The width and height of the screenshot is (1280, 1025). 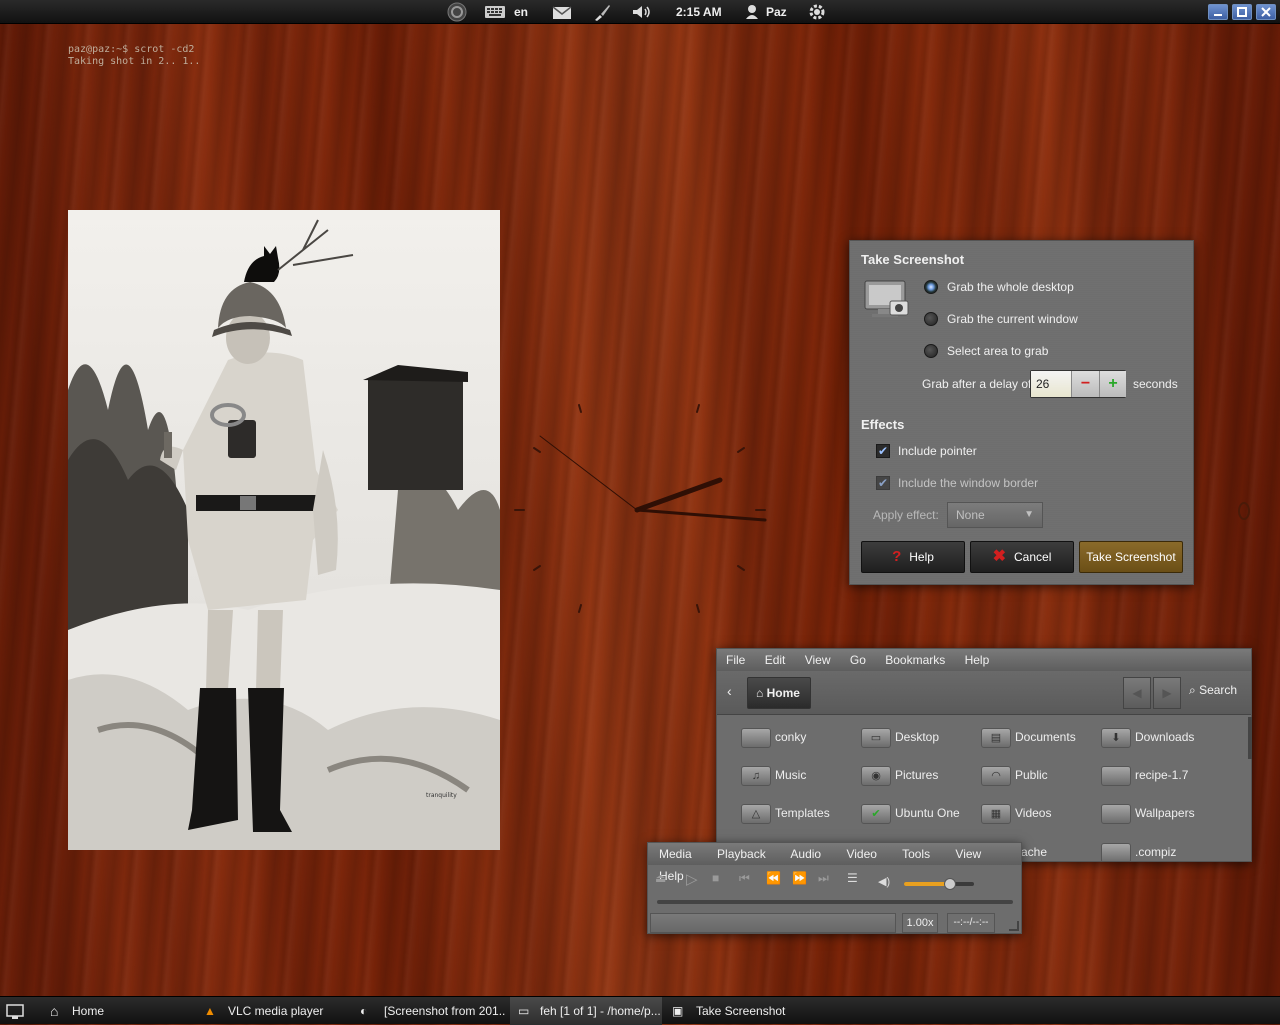 I want to click on folder-item: △ Templates, so click(x=785, y=813).